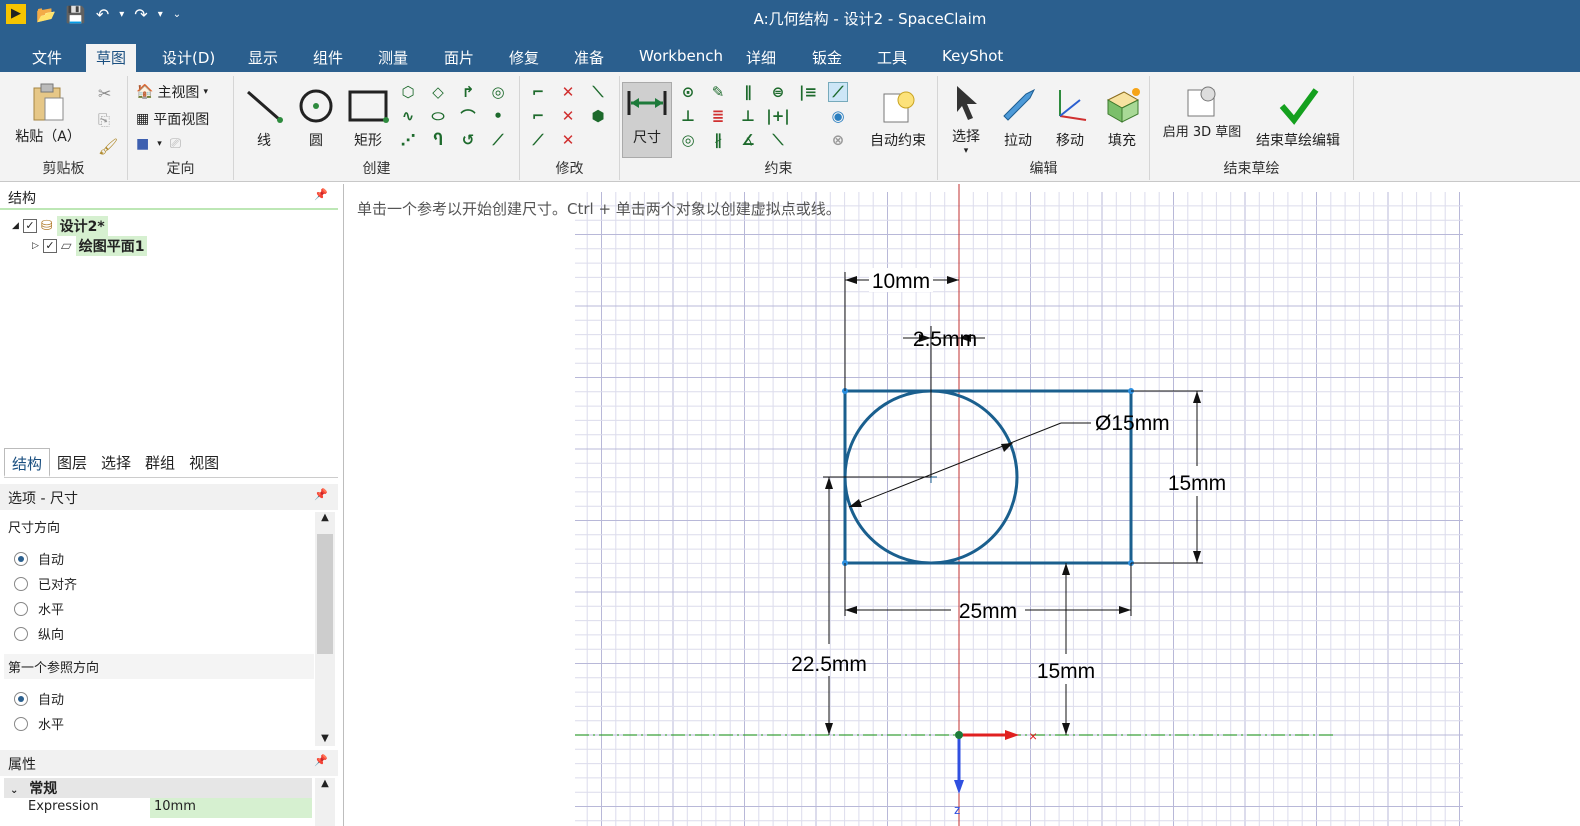 The image size is (1580, 826). What do you see at coordinates (438, 140) in the screenshot?
I see `face-curve-icon: Ⴄ` at bounding box center [438, 140].